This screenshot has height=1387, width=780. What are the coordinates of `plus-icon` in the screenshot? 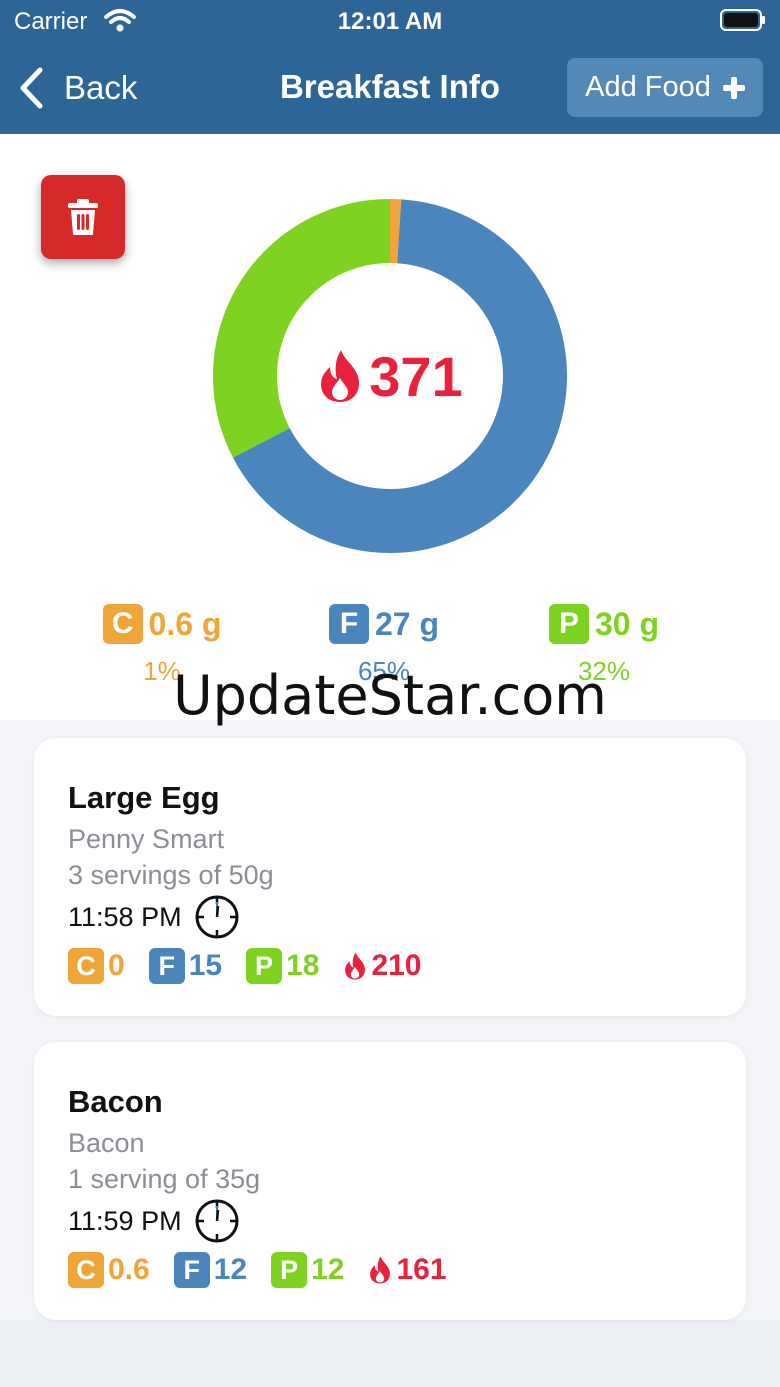 It's located at (733, 87).